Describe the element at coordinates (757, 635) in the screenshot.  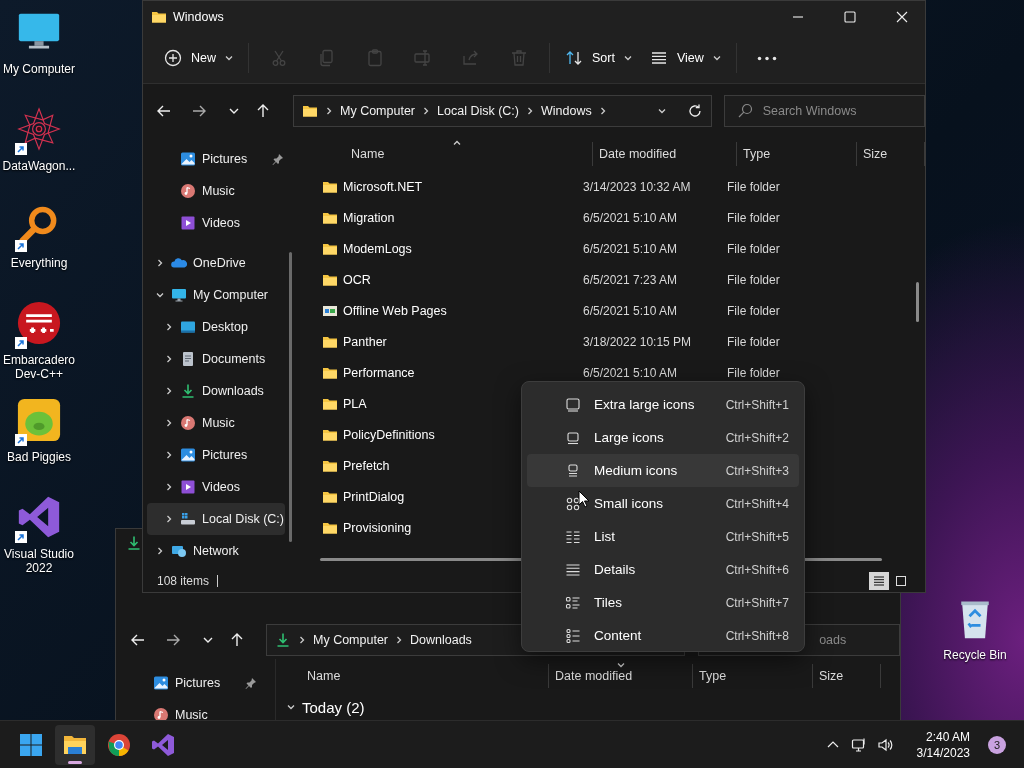
I see `shortcut-text: Ctrl+Shift+8` at that location.